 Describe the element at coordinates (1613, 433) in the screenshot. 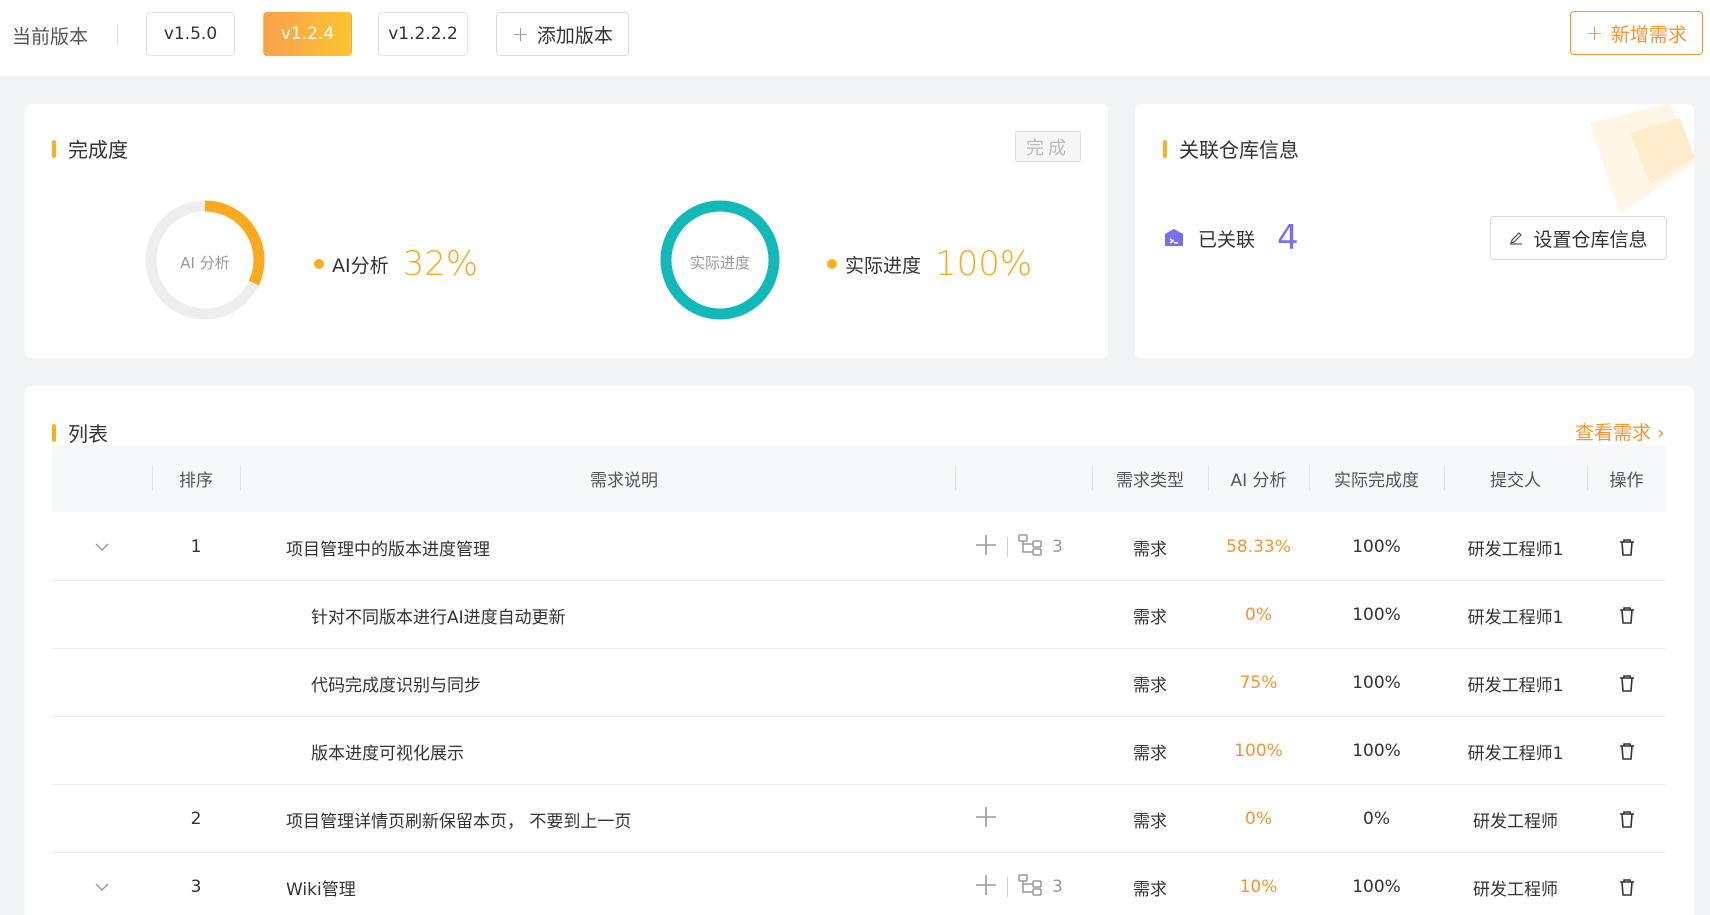

I see `view-requirements-label: 查看需求` at that location.